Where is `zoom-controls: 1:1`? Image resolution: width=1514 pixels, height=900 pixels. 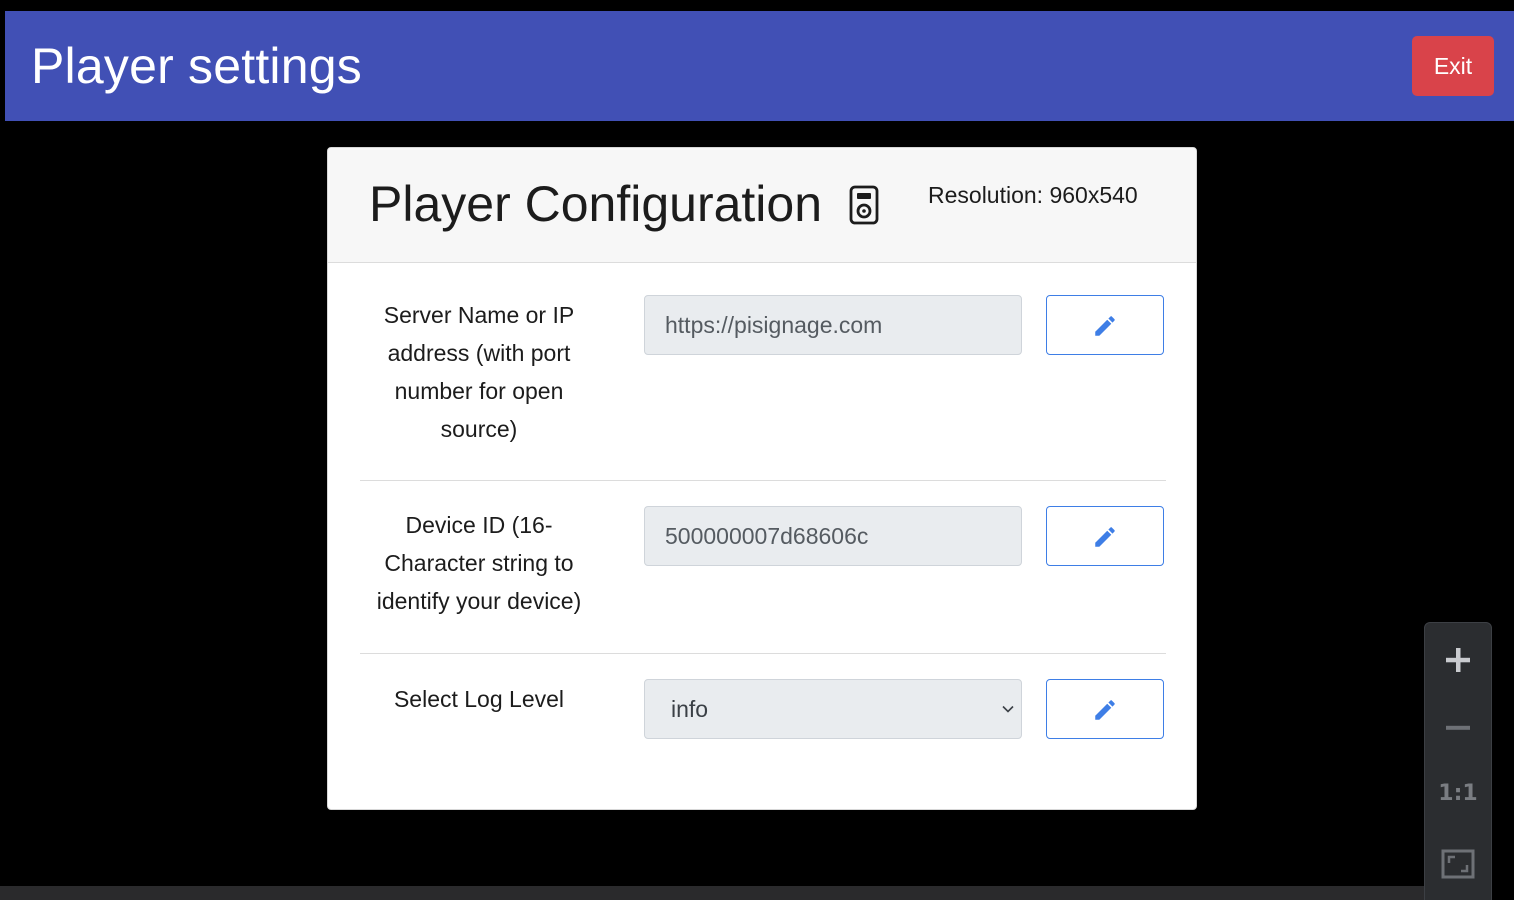 zoom-controls: 1:1 is located at coordinates (1458, 761).